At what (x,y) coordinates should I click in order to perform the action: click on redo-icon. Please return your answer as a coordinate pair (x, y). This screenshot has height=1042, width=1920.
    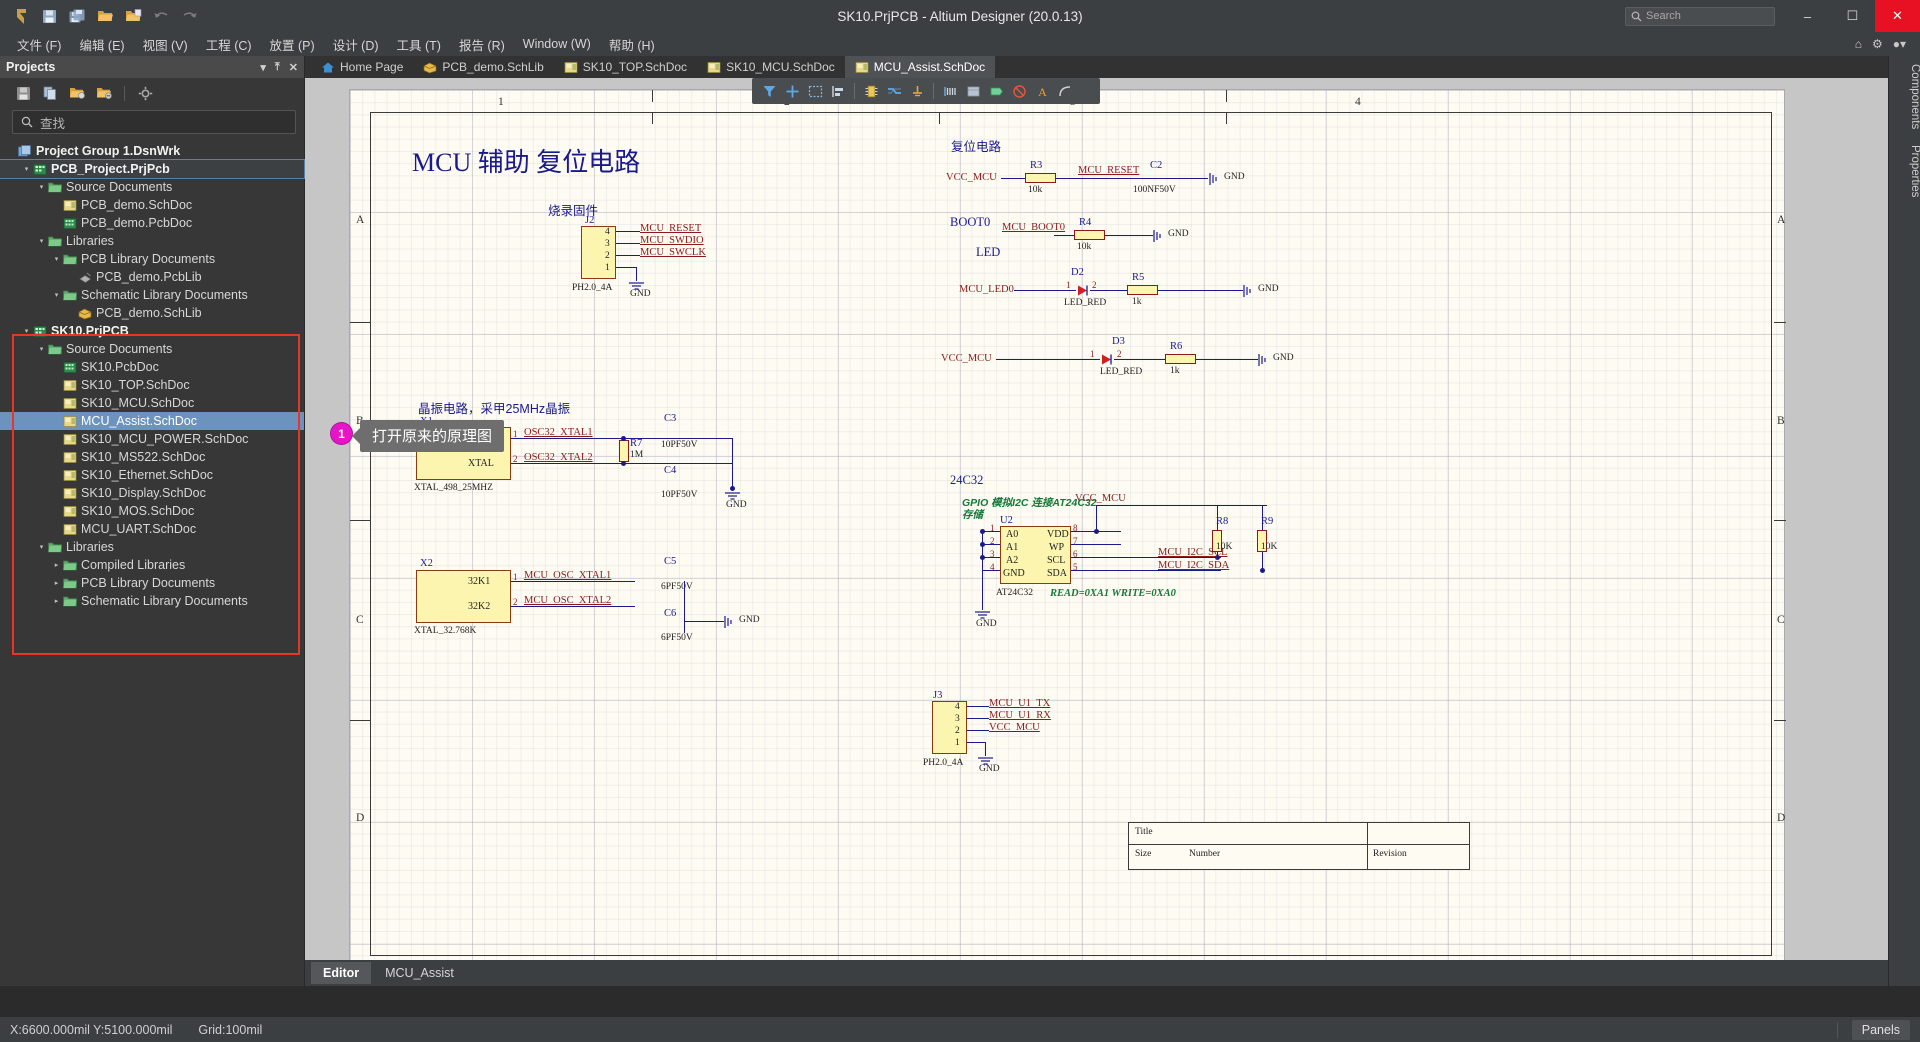
    Looking at the image, I should click on (189, 16).